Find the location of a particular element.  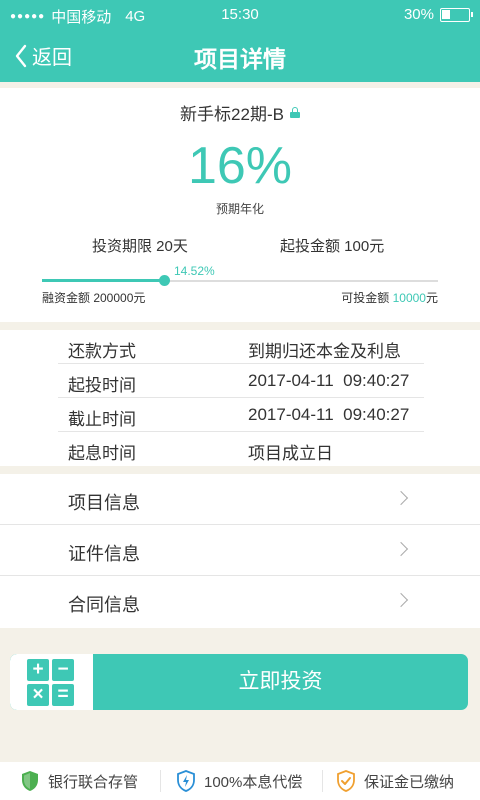

badge-label: 100%本息代偿 is located at coordinates (253, 782).